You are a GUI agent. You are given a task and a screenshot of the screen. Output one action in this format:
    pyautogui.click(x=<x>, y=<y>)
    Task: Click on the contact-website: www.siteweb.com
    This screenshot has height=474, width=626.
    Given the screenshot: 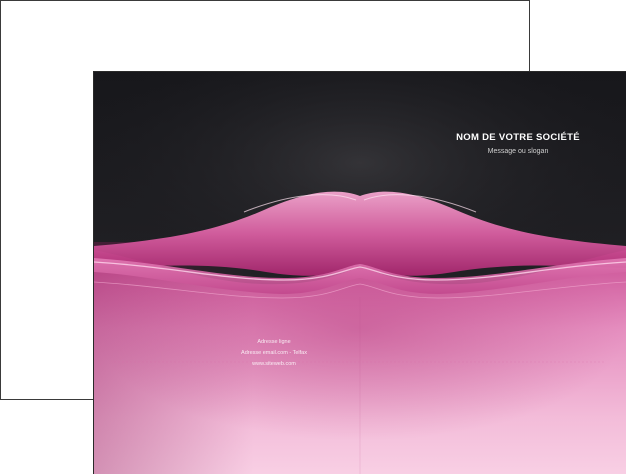 What is the action you would take?
    pyautogui.click(x=274, y=364)
    